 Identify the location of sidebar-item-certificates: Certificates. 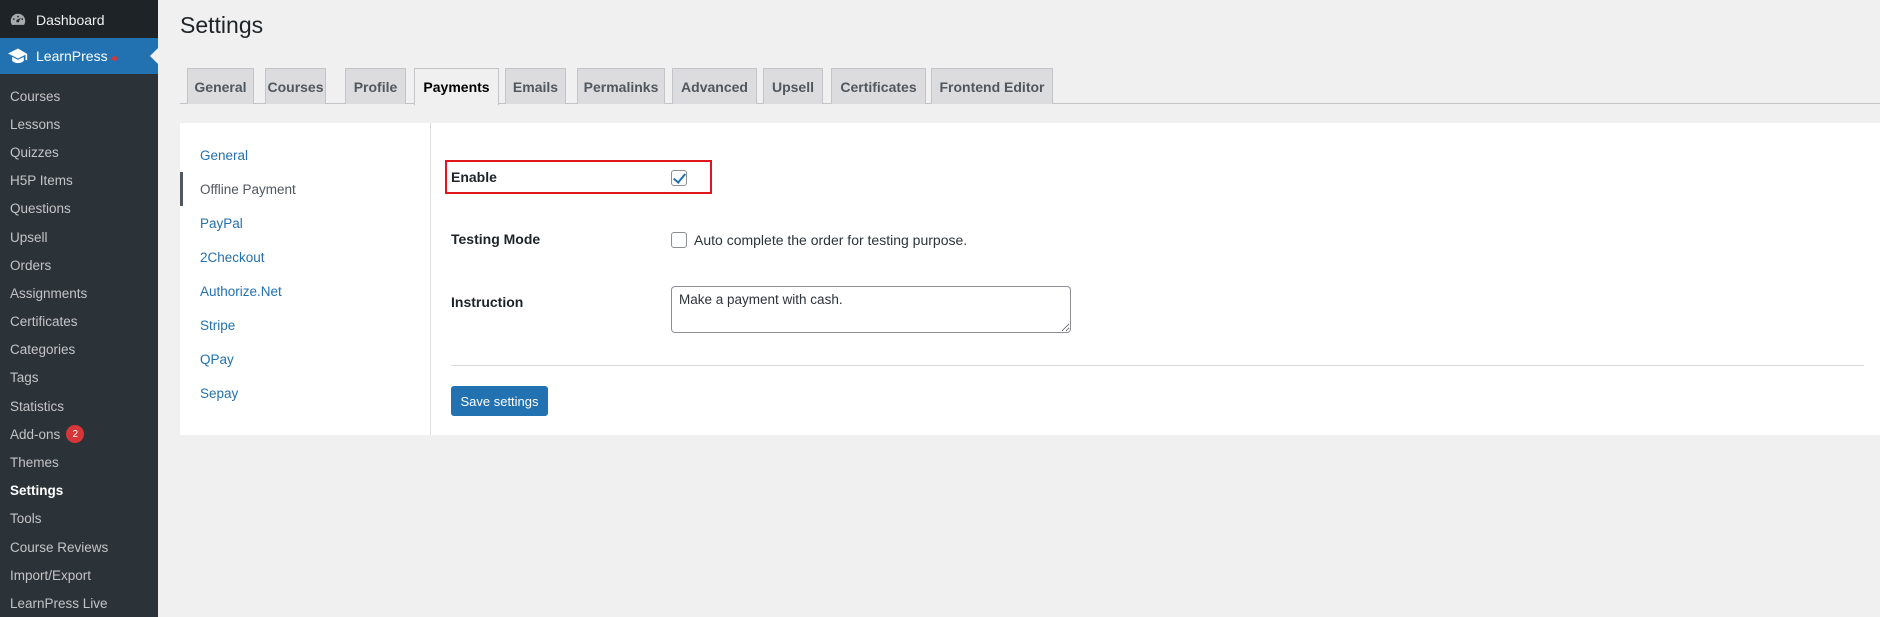
(79, 322).